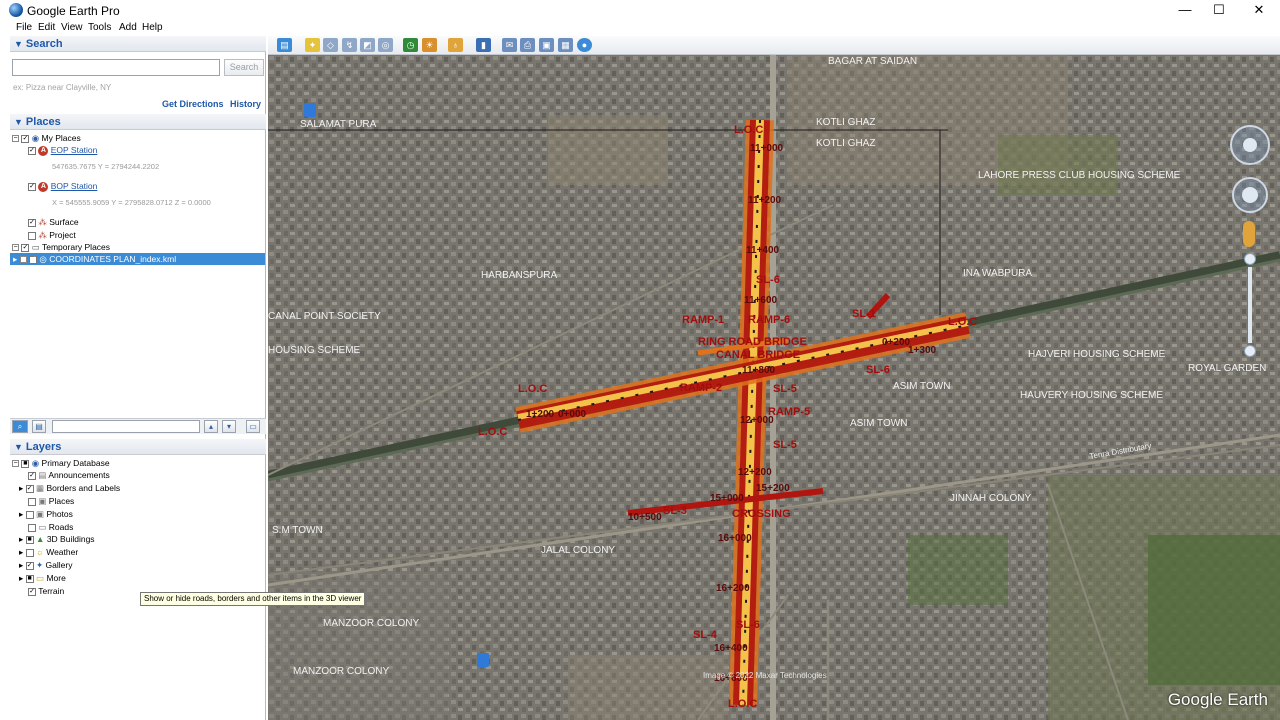  Describe the element at coordinates (565, 45) in the screenshot. I see `view-in-maps-icon: ▦` at that location.